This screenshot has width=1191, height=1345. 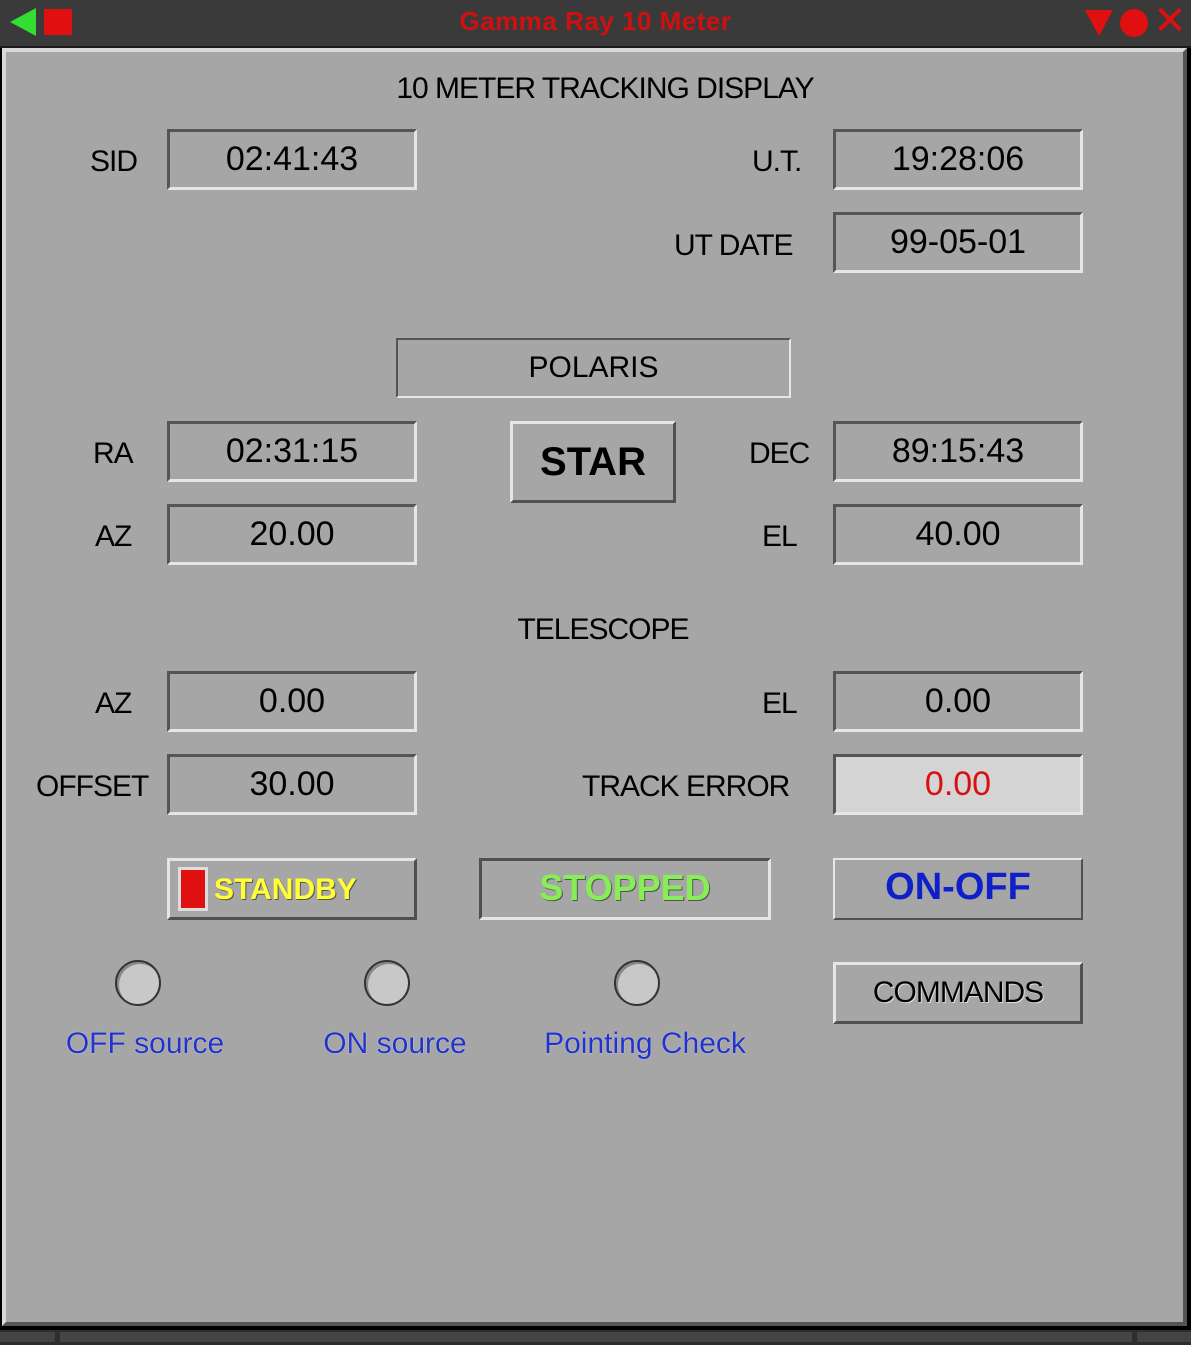 What do you see at coordinates (138, 983) in the screenshot?
I see `off-source-radio` at bounding box center [138, 983].